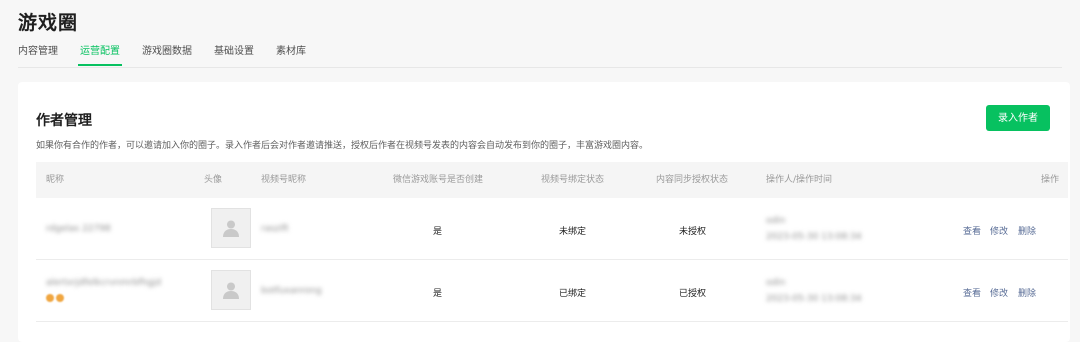 This screenshot has height=342, width=1080. Describe the element at coordinates (291, 57) in the screenshot. I see `tab-material-library: 素材库` at that location.